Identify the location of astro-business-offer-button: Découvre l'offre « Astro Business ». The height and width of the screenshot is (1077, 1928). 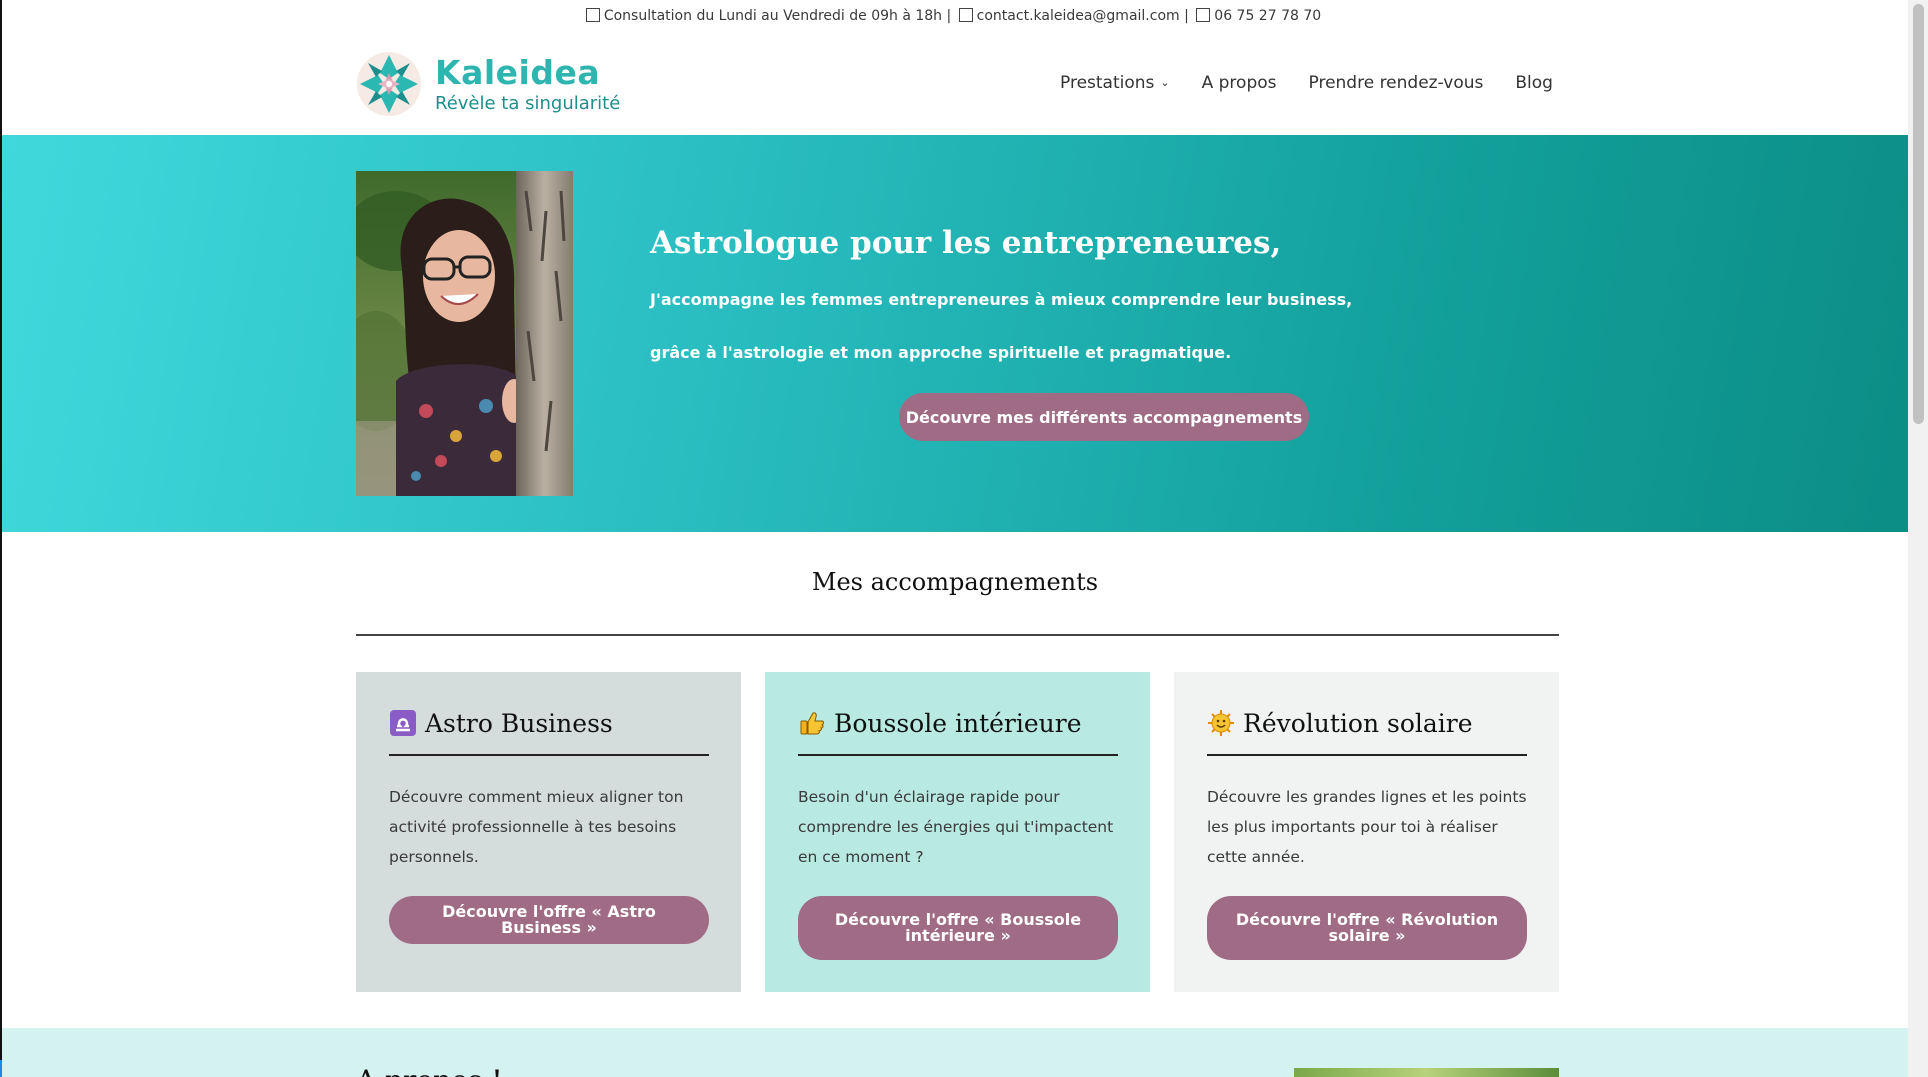
(549, 920).